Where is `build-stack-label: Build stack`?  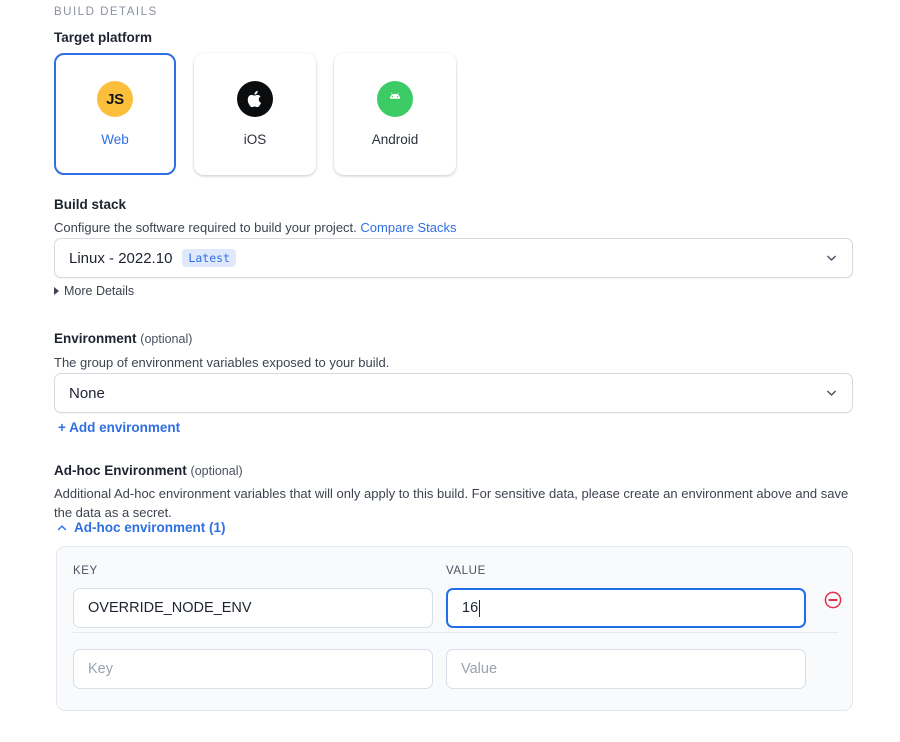 build-stack-label: Build stack is located at coordinates (90, 204).